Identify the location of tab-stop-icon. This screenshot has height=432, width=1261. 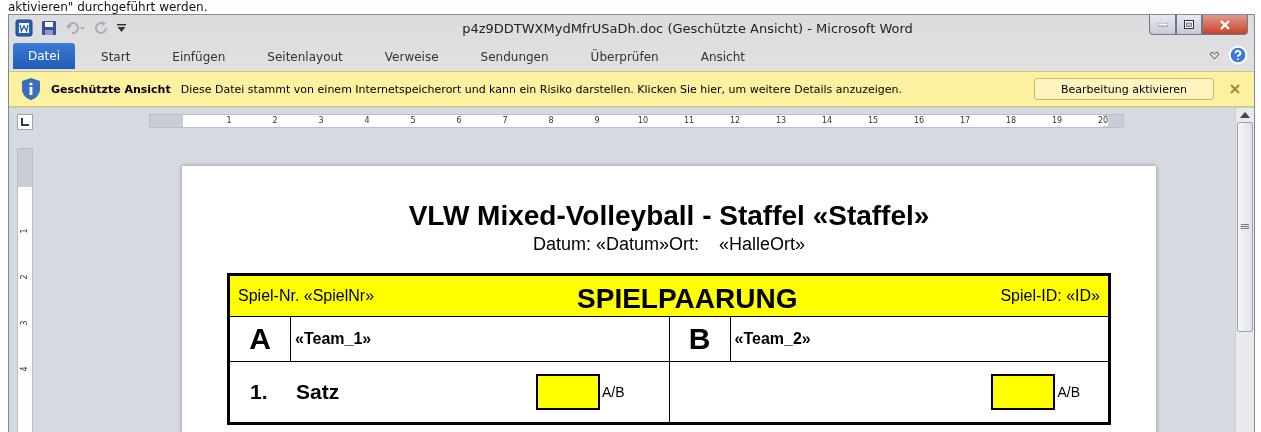
(25, 122).